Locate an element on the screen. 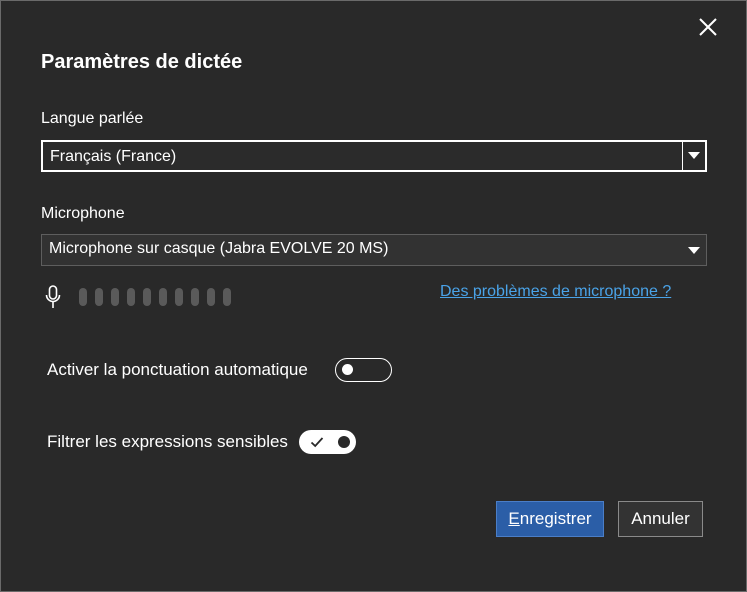  microphone-help-link: Des problèmes de microphone ? is located at coordinates (555, 292).